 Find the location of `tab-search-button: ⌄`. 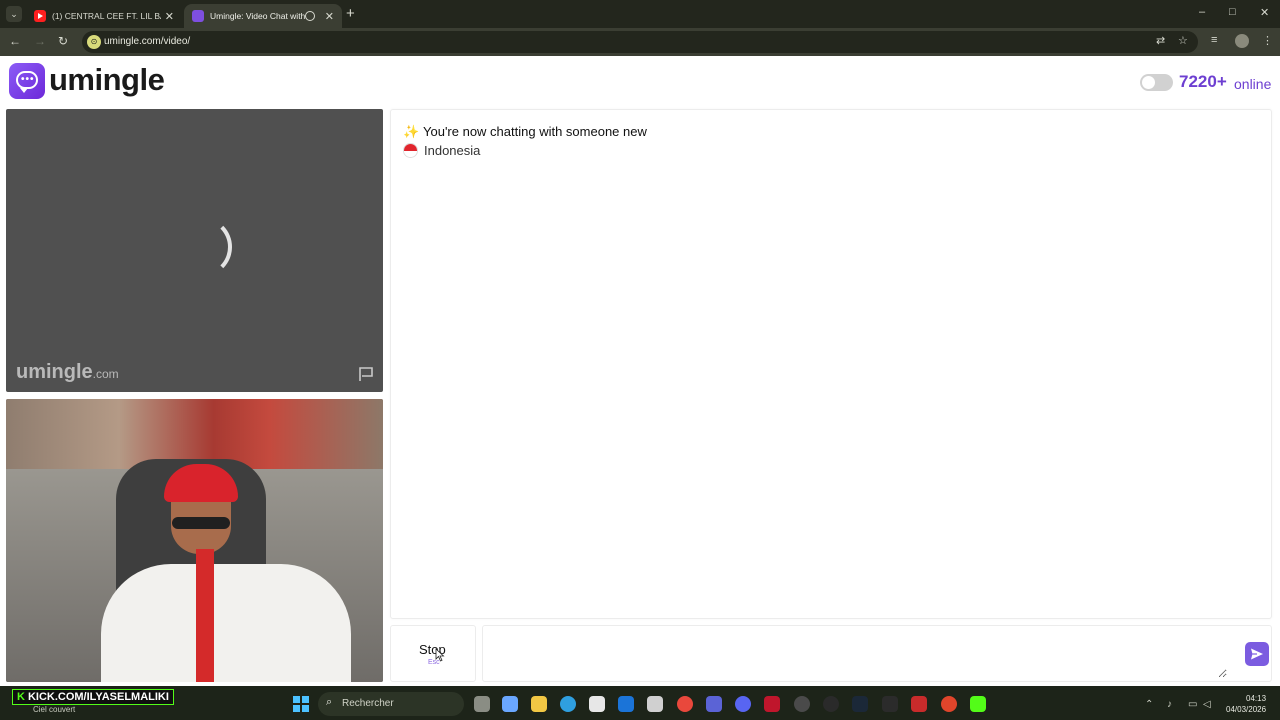

tab-search-button: ⌄ is located at coordinates (14, 14).